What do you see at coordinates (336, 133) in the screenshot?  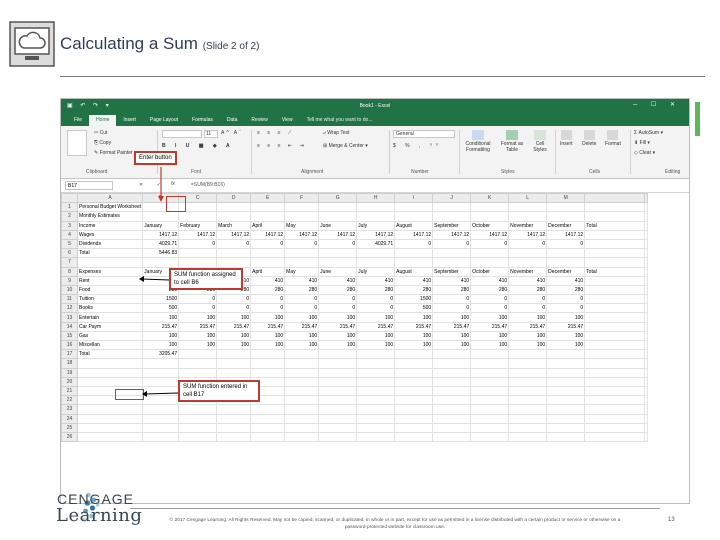 I see `wrap-text-button: ⤶ Wrap Text` at bounding box center [336, 133].